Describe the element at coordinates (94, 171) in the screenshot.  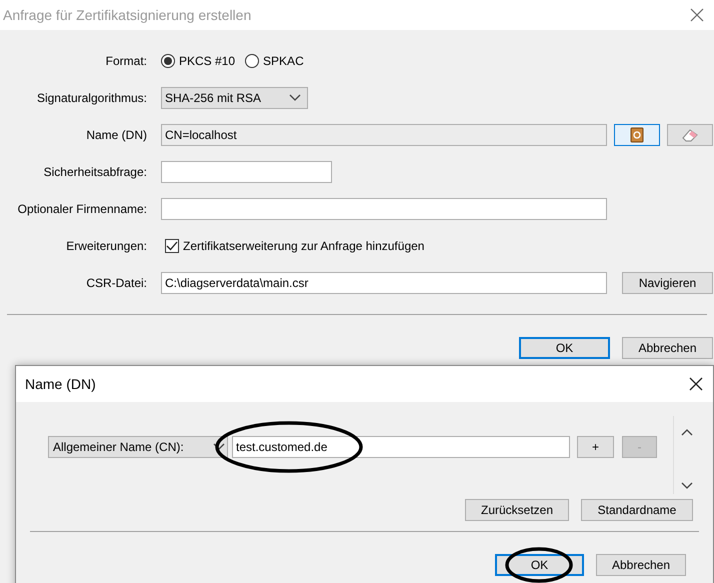
I see `field-label: Sicherheitsabfrage:` at that location.